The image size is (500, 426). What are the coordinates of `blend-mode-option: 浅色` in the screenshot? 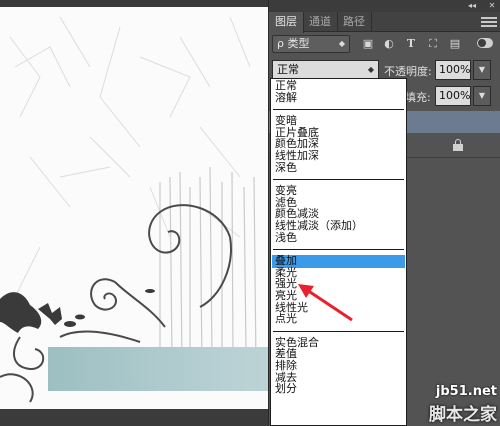 It's located at (286, 237).